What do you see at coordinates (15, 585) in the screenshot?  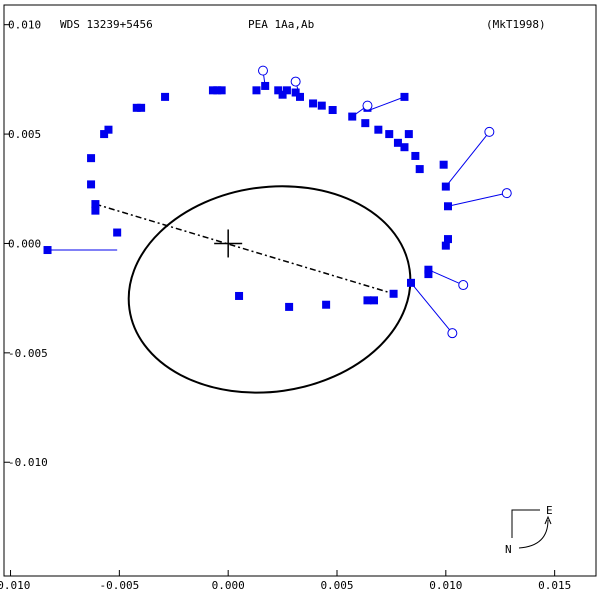 I see `x-tick-label: -0.010` at bounding box center [15, 585].